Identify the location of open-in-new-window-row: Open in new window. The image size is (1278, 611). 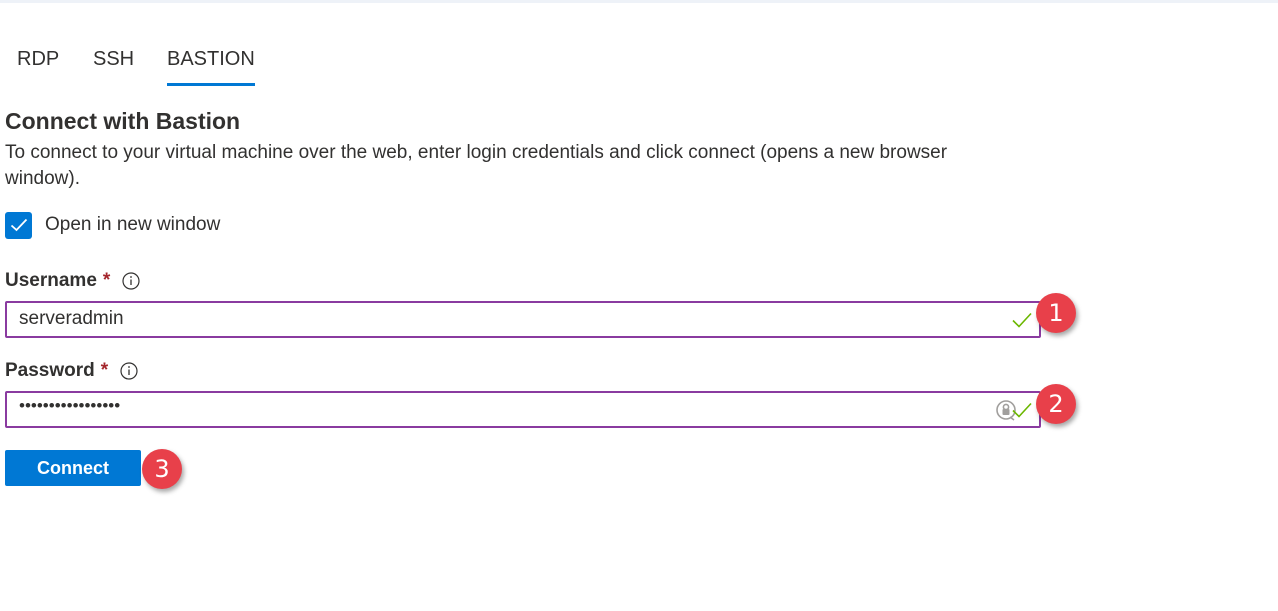
(112, 225).